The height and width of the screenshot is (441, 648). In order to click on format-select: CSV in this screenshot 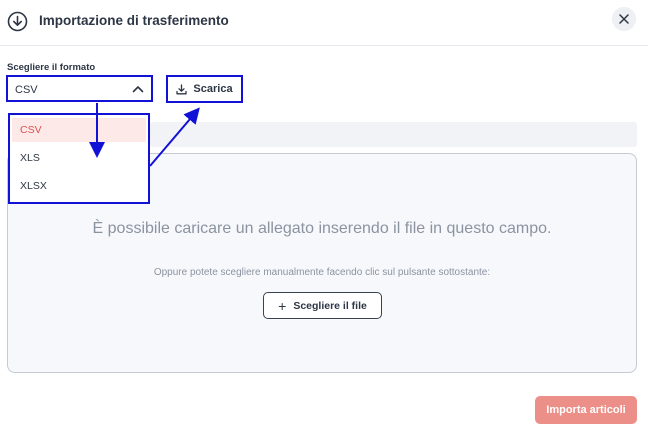, I will do `click(79, 88)`.